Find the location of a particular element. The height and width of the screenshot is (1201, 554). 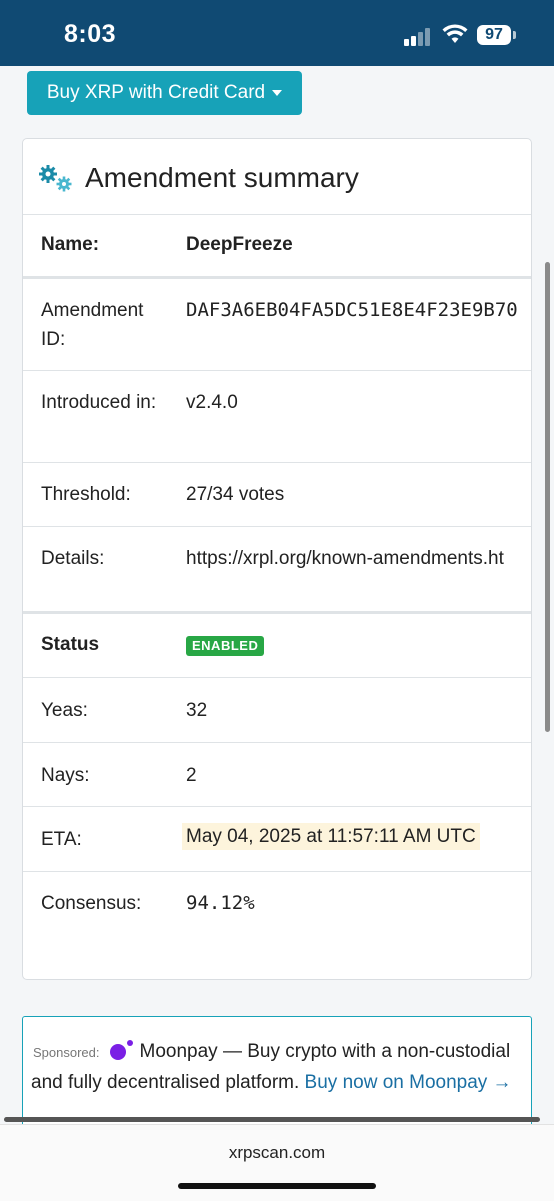

url-text: xrpscan.com is located at coordinates (277, 1153).